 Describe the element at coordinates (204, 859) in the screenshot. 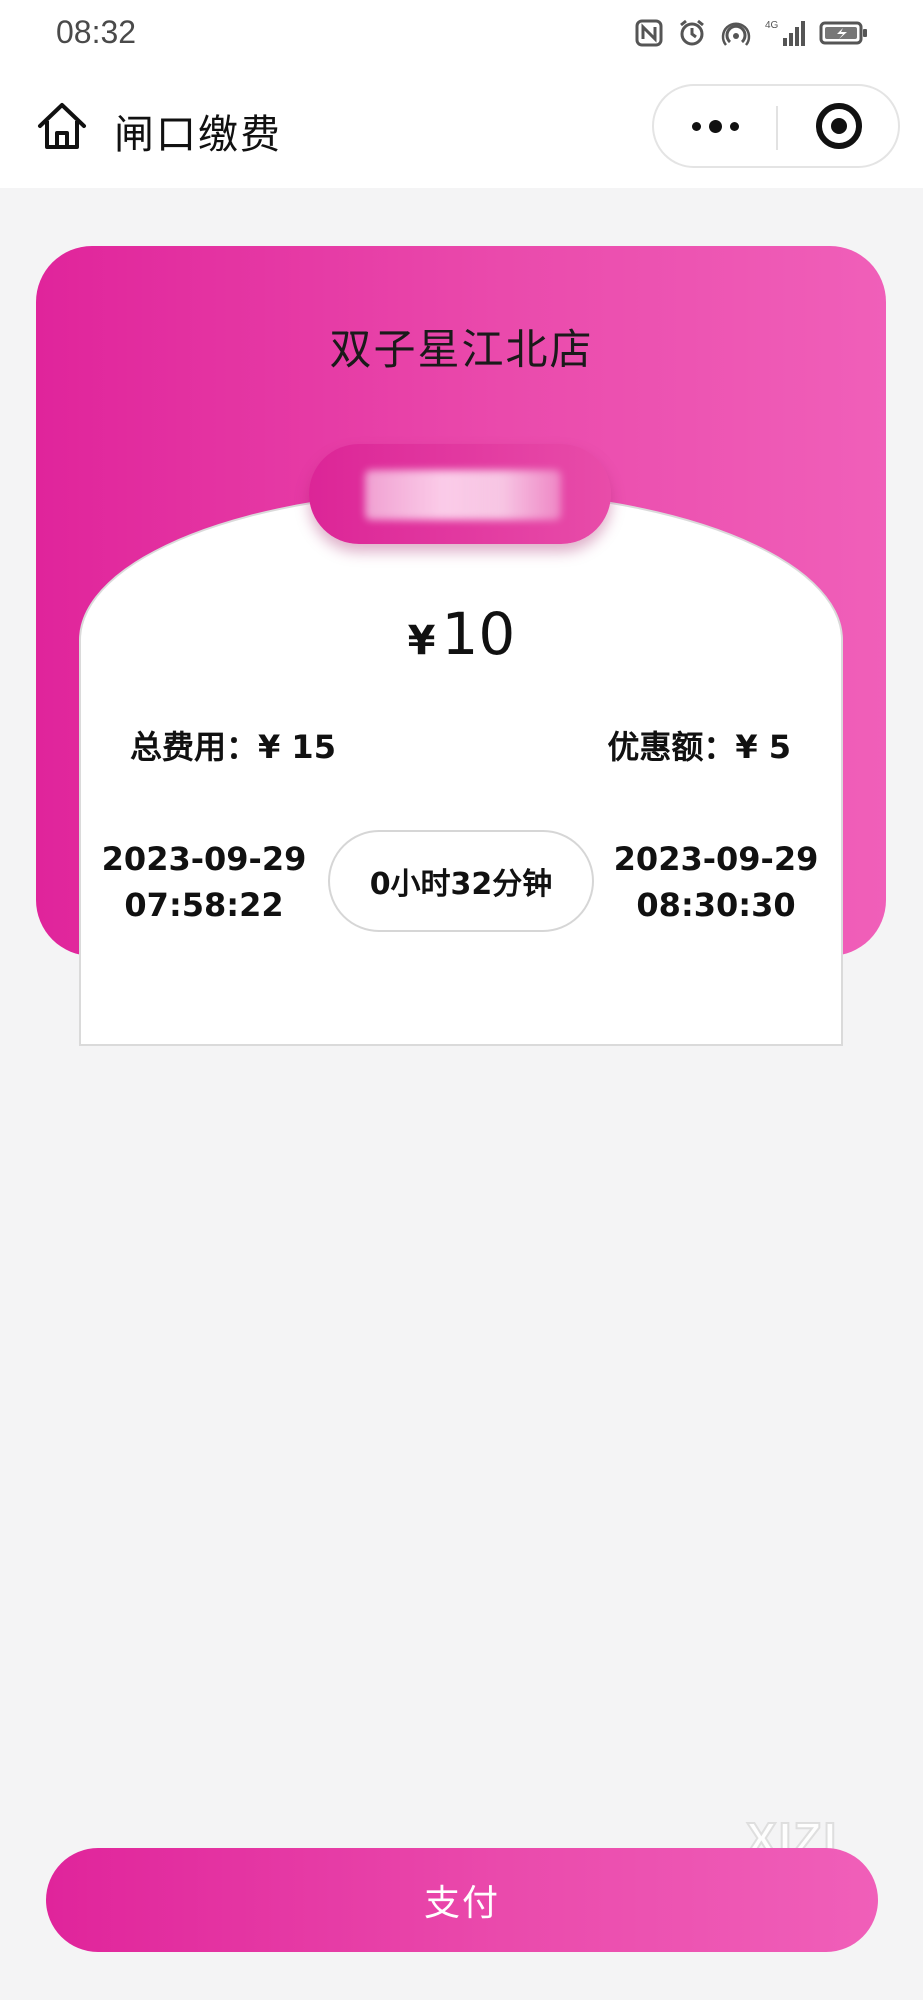

I see `entry-date: 2023-09-29` at that location.